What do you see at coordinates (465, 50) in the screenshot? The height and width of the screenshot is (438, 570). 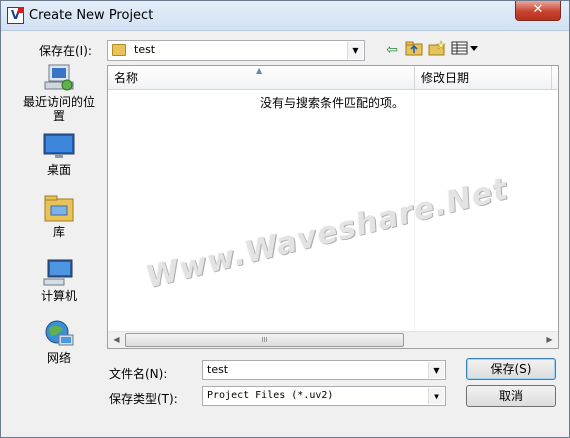 I see `view-menu-icon` at bounding box center [465, 50].